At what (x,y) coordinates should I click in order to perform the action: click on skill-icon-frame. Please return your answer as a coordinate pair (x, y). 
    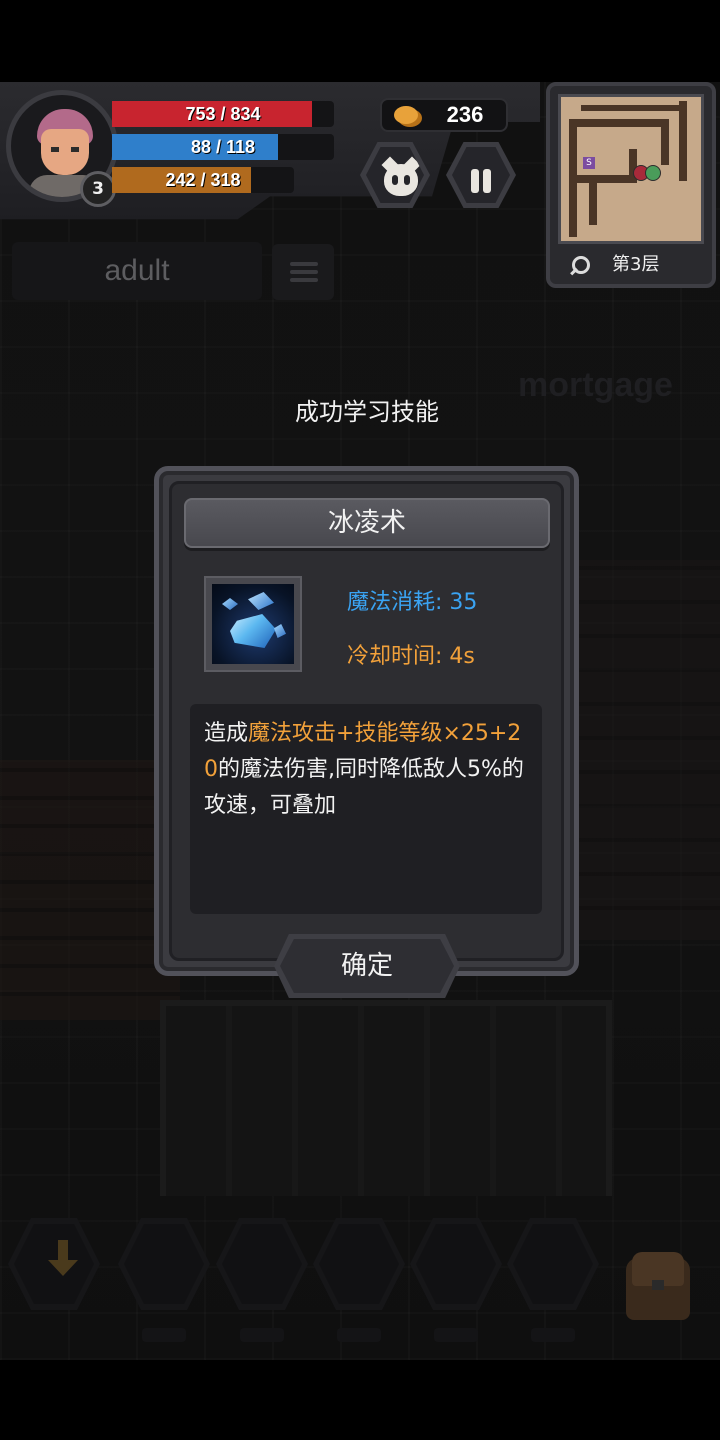
    Looking at the image, I should click on (253, 624).